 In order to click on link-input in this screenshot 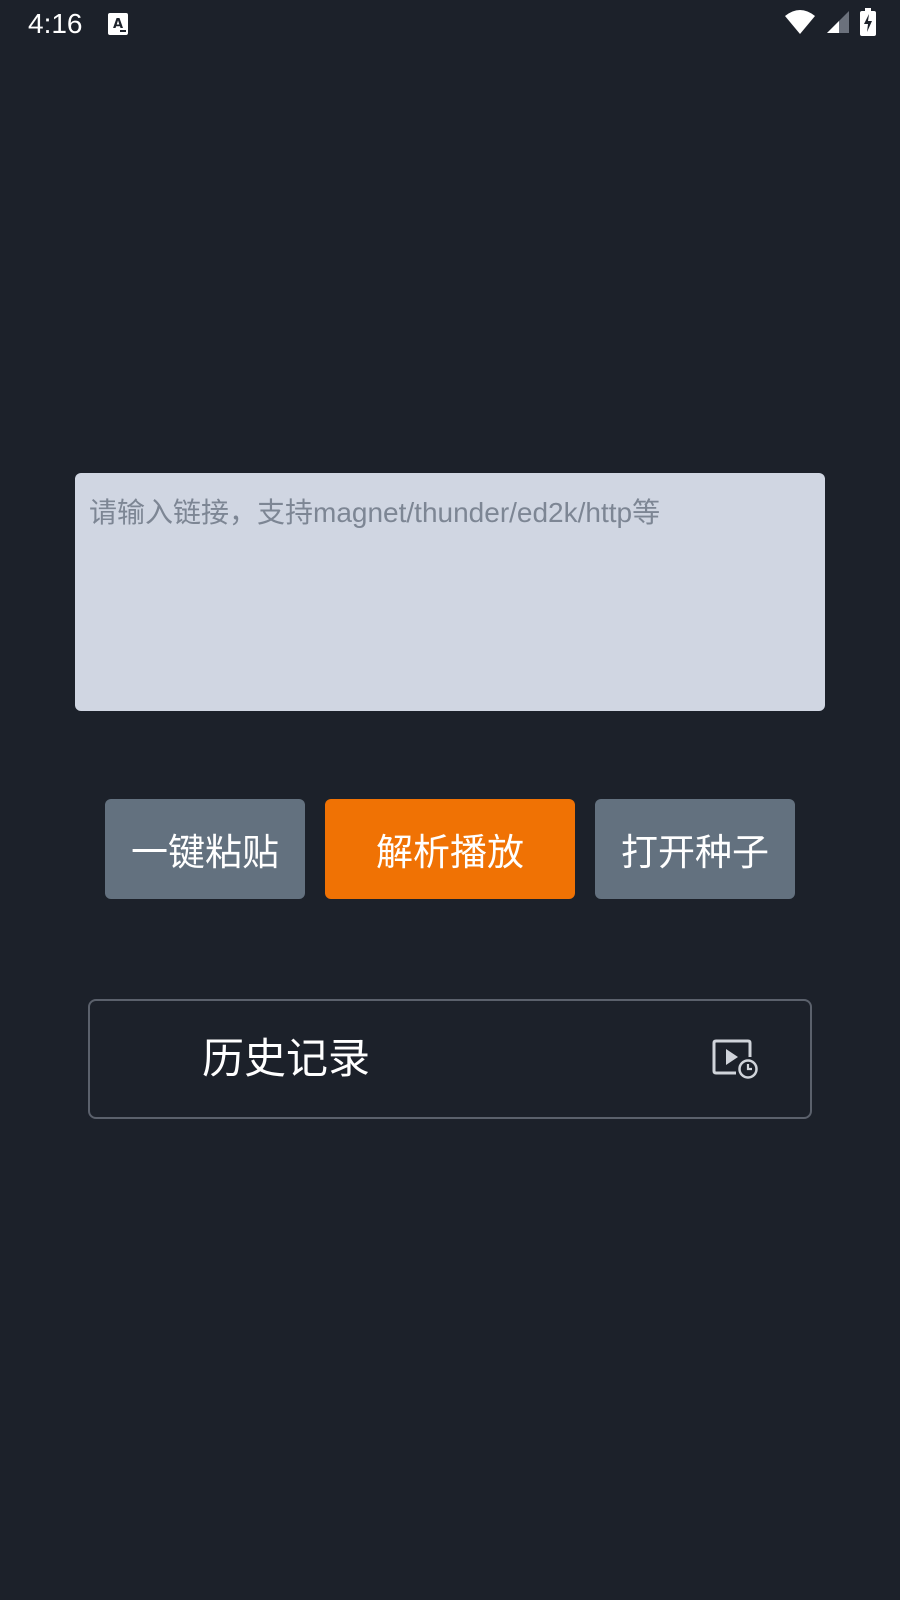, I will do `click(450, 592)`.